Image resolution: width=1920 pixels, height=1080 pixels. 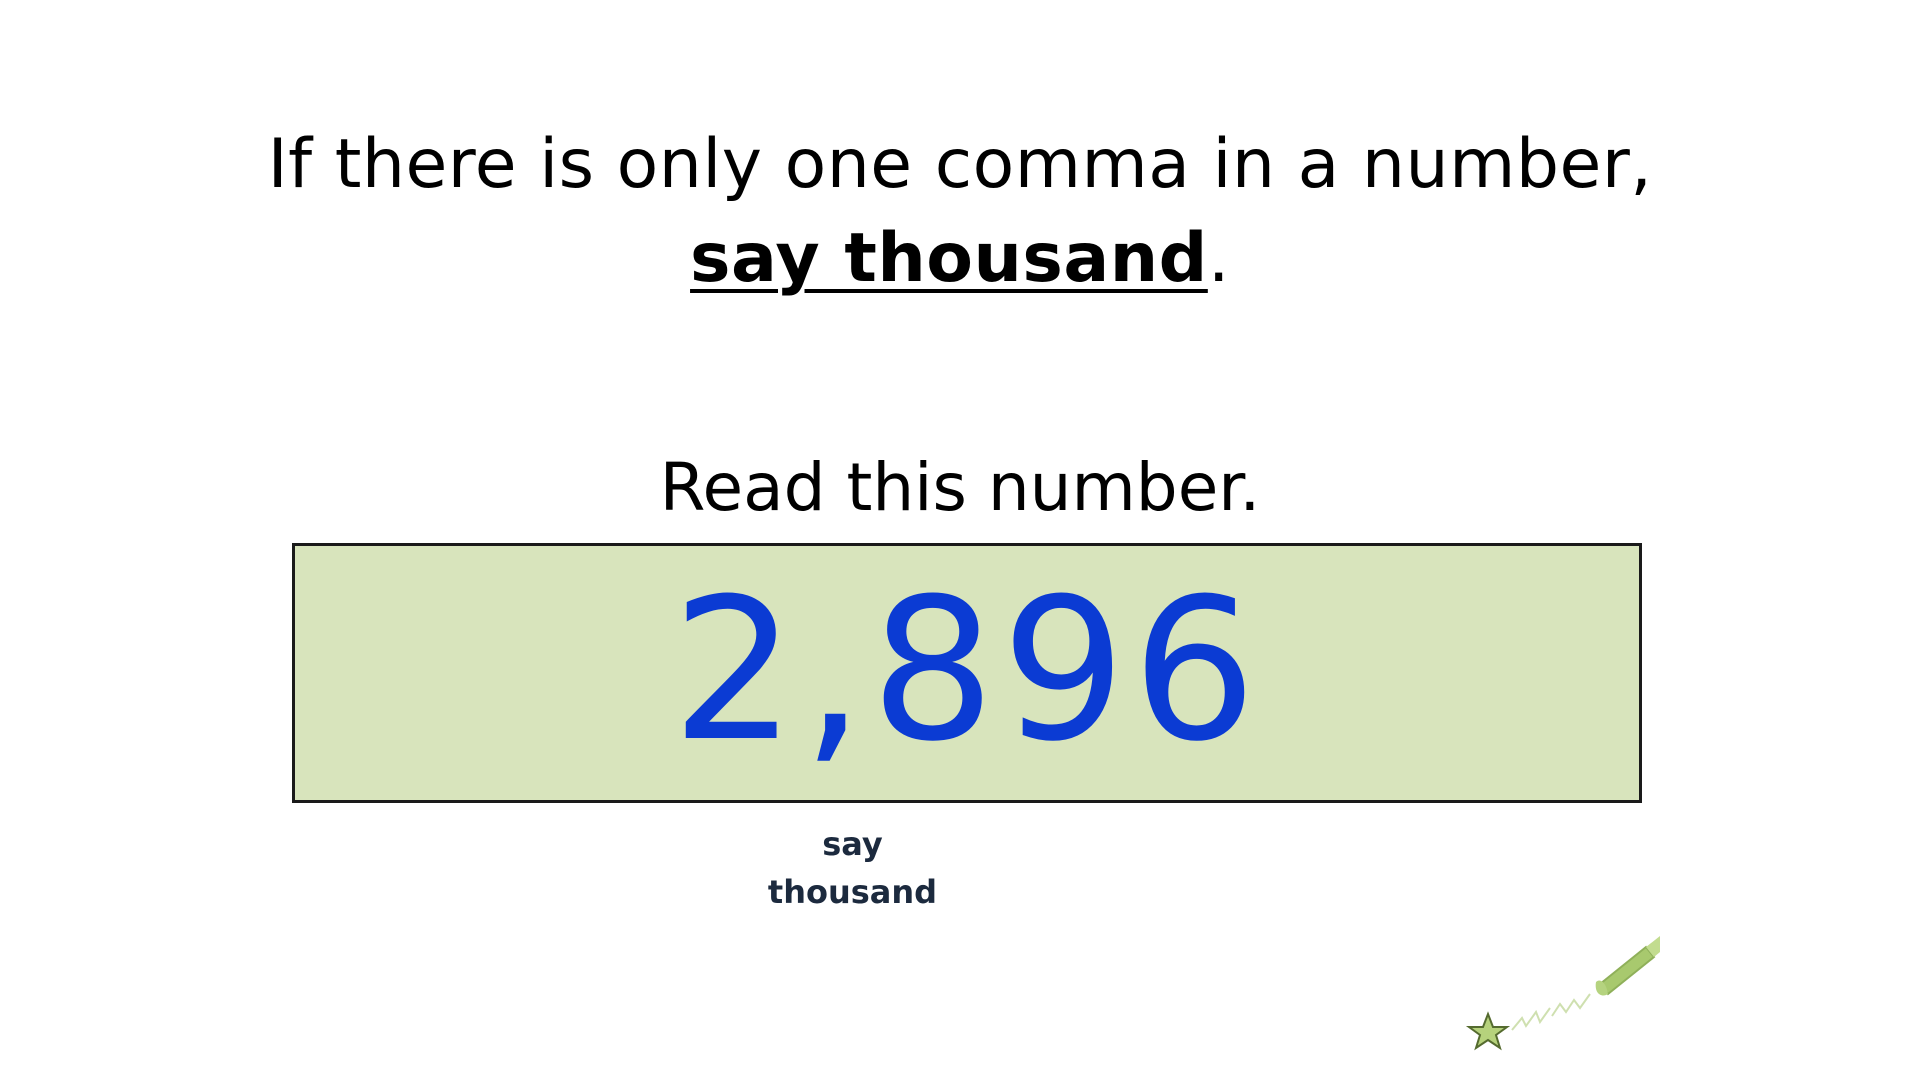 I want to click on annotation-line-2: thousand, so click(x=852, y=892).